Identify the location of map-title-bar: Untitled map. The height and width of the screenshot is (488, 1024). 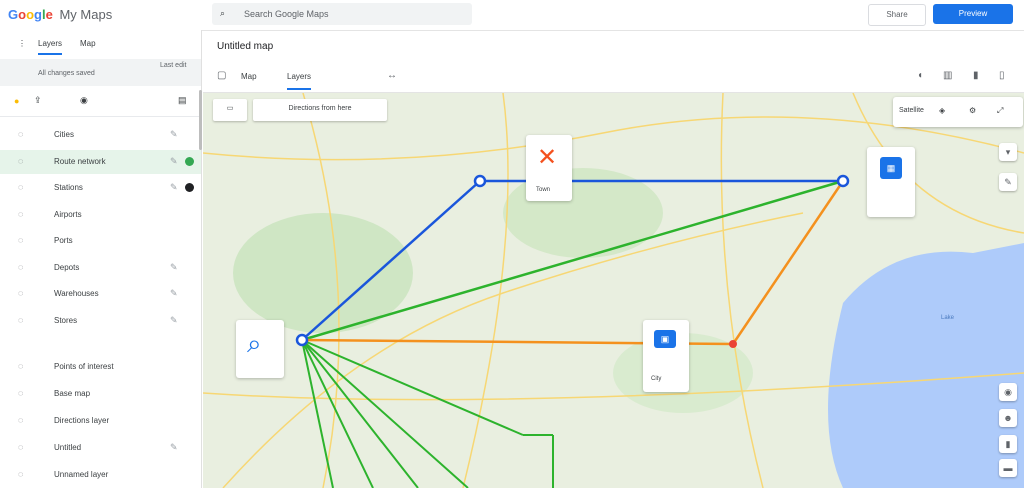
(613, 46).